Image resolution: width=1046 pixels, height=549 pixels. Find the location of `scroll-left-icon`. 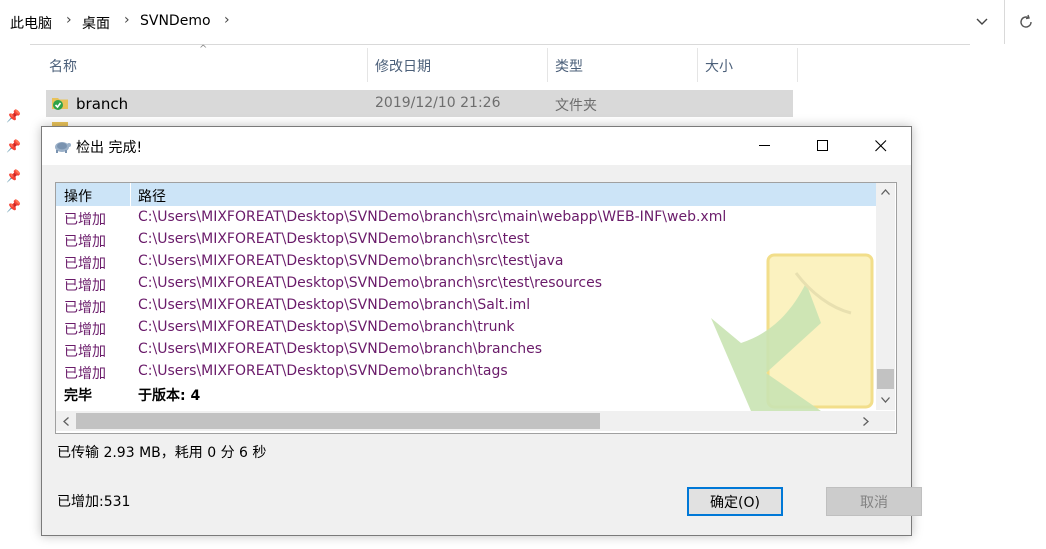

scroll-left-icon is located at coordinates (65, 421).